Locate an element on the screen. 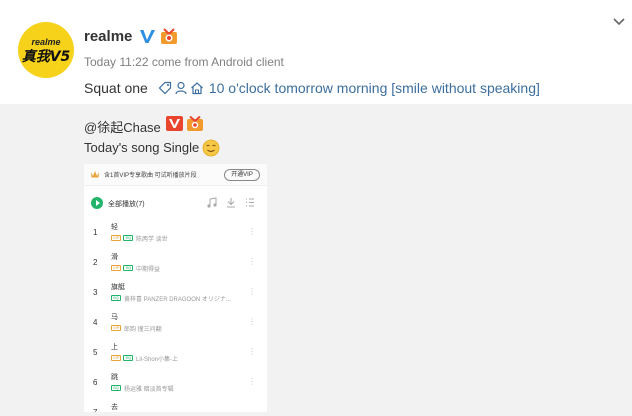  song-title: 旗艇 is located at coordinates (118, 287).